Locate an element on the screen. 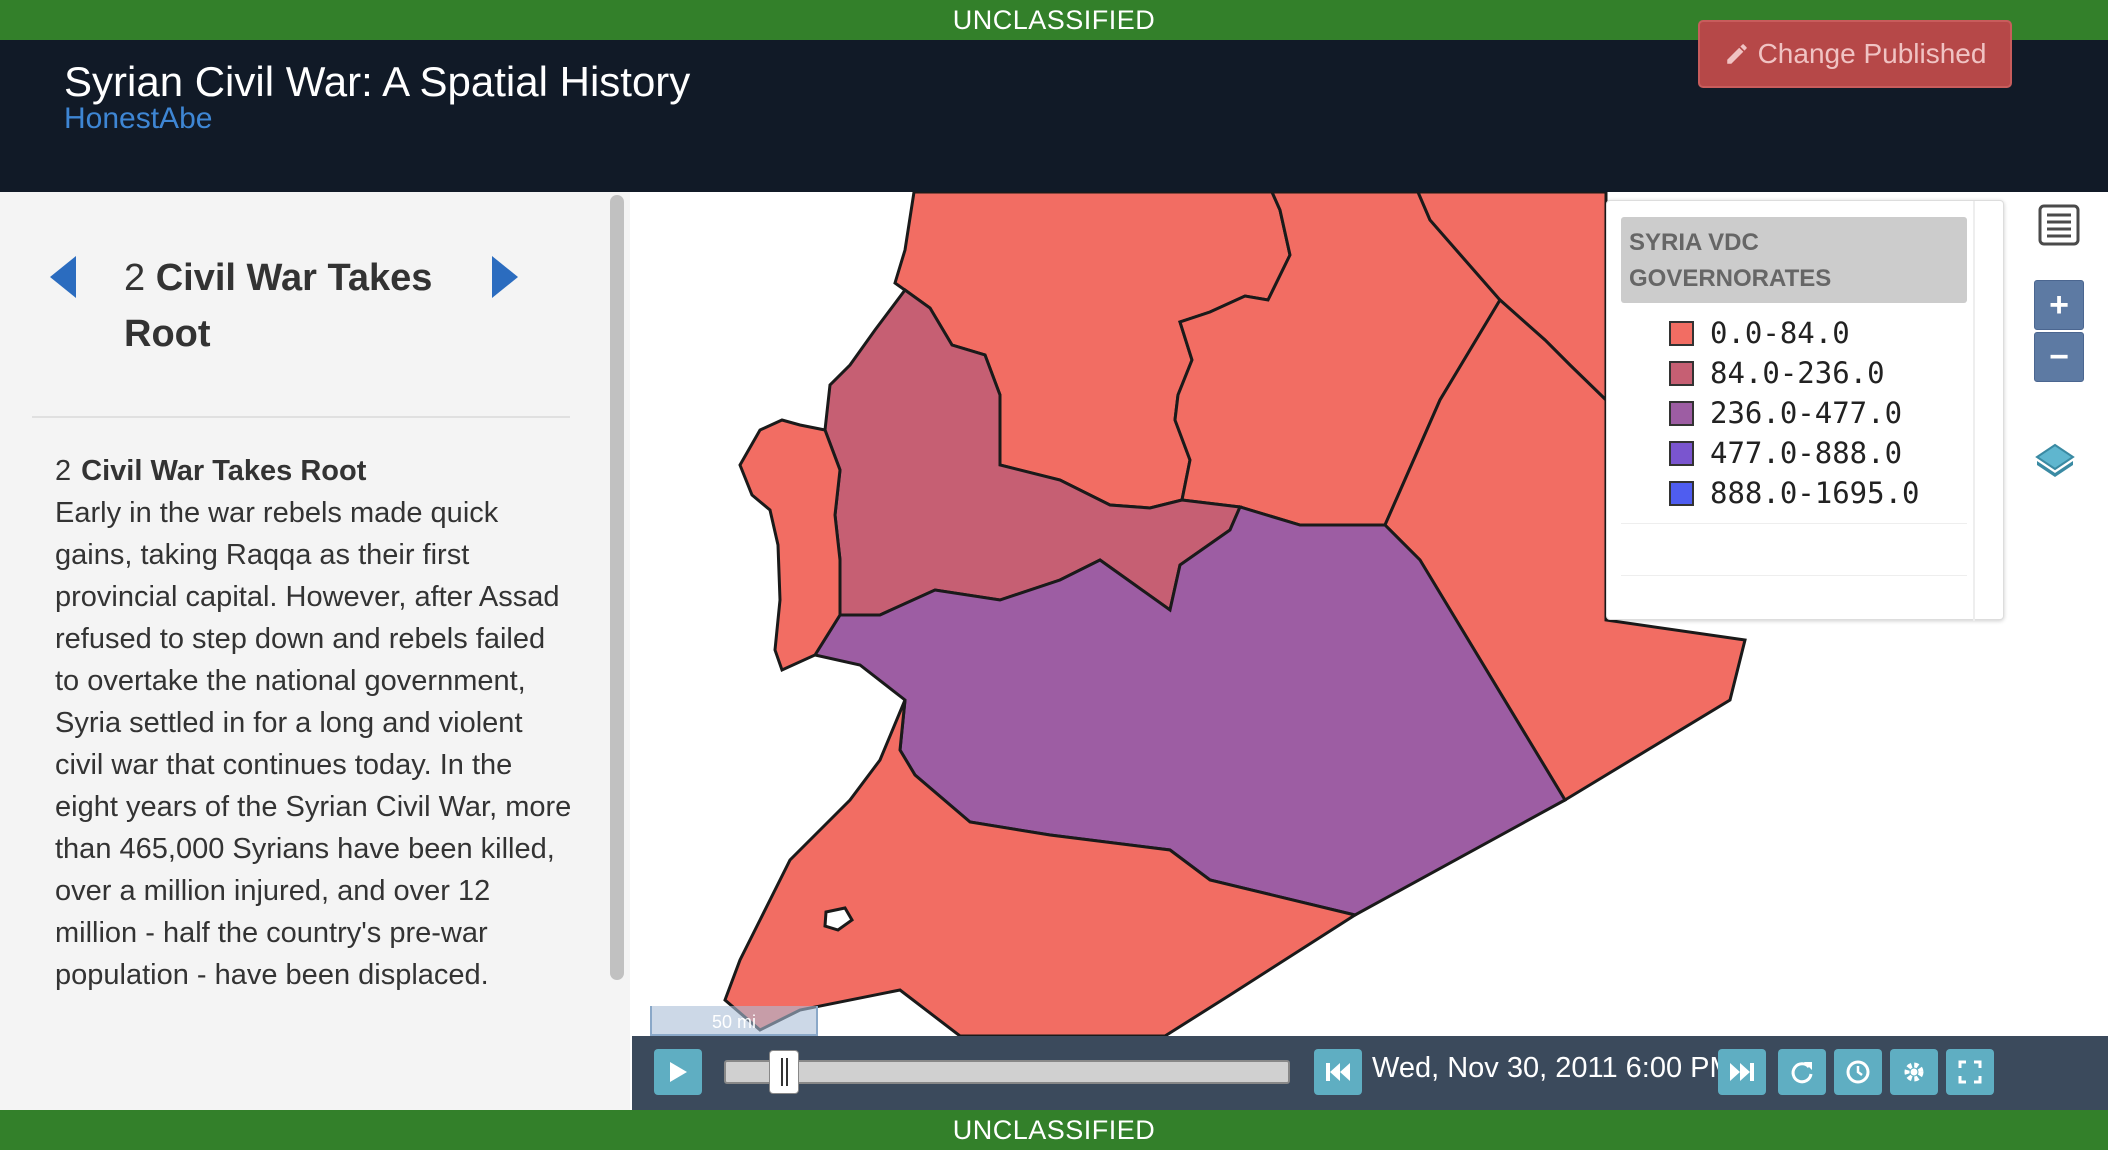 The width and height of the screenshot is (2108, 1150). timeline-slider-handle is located at coordinates (784, 1072).